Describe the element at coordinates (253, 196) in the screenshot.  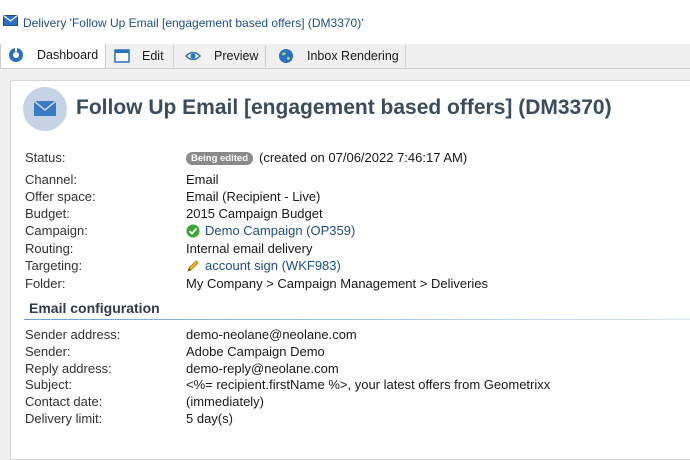
I see `offer-space-value: Email (Recipient - Live)` at that location.